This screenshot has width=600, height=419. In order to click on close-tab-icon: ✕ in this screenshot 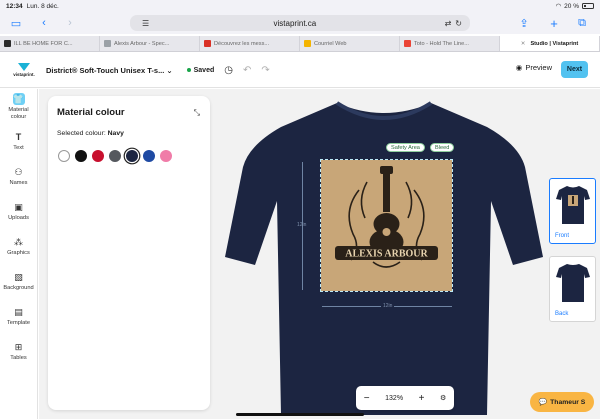, I will do `click(523, 44)`.